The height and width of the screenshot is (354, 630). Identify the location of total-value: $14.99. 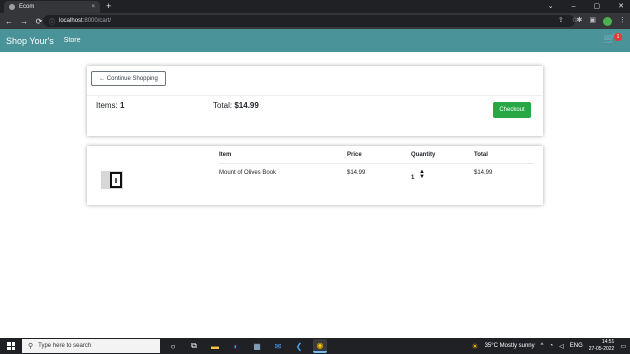
(246, 105).